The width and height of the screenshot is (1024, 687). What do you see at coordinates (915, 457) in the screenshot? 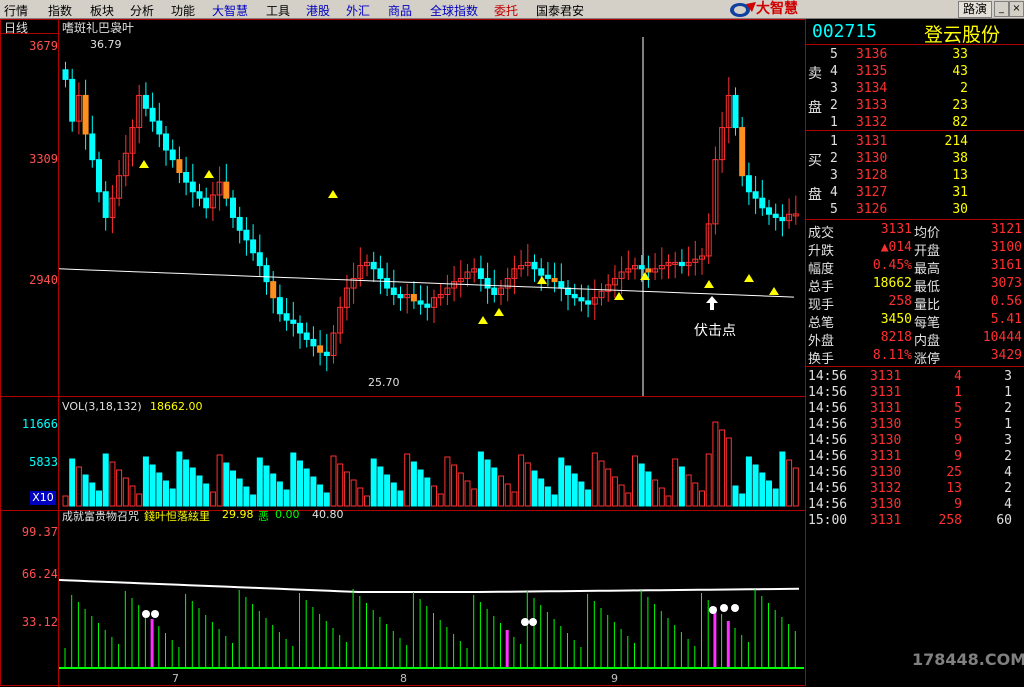
I see `tick-row: 14:56 3131 9 2` at bounding box center [915, 457].